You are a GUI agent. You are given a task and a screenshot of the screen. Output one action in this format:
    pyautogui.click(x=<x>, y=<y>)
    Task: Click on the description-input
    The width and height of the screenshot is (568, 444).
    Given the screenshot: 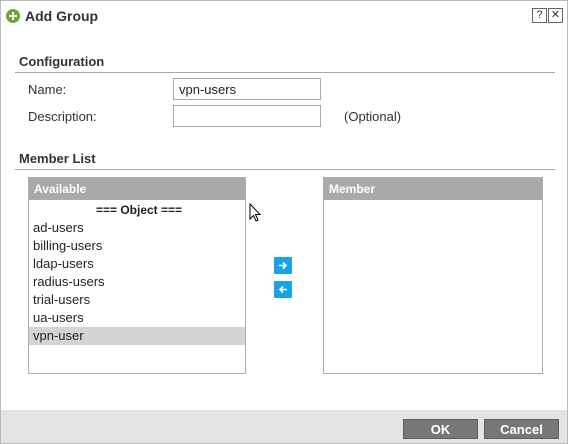 What is the action you would take?
    pyautogui.click(x=247, y=116)
    